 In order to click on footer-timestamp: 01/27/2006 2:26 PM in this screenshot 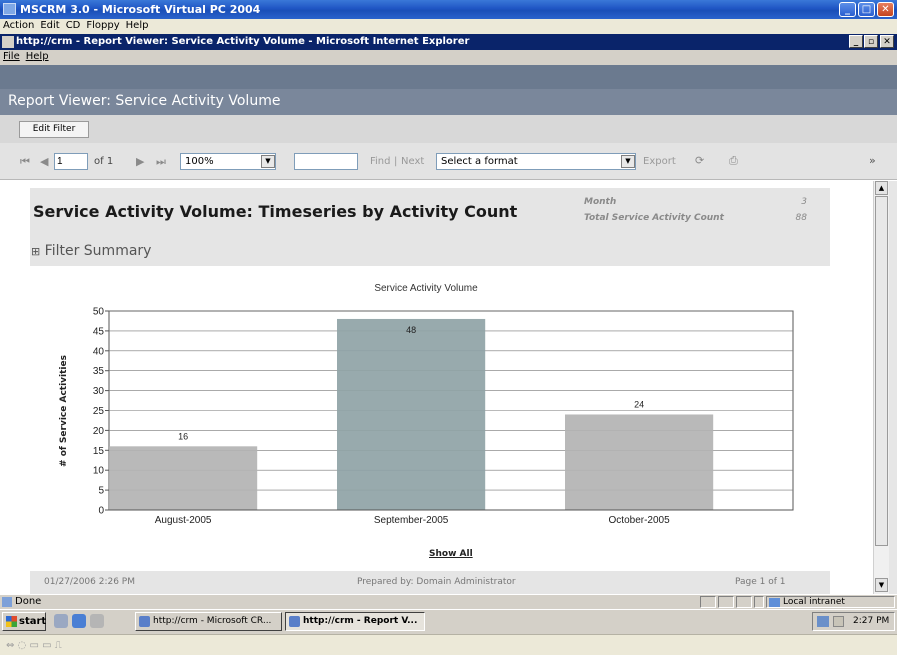, I will do `click(89, 582)`.